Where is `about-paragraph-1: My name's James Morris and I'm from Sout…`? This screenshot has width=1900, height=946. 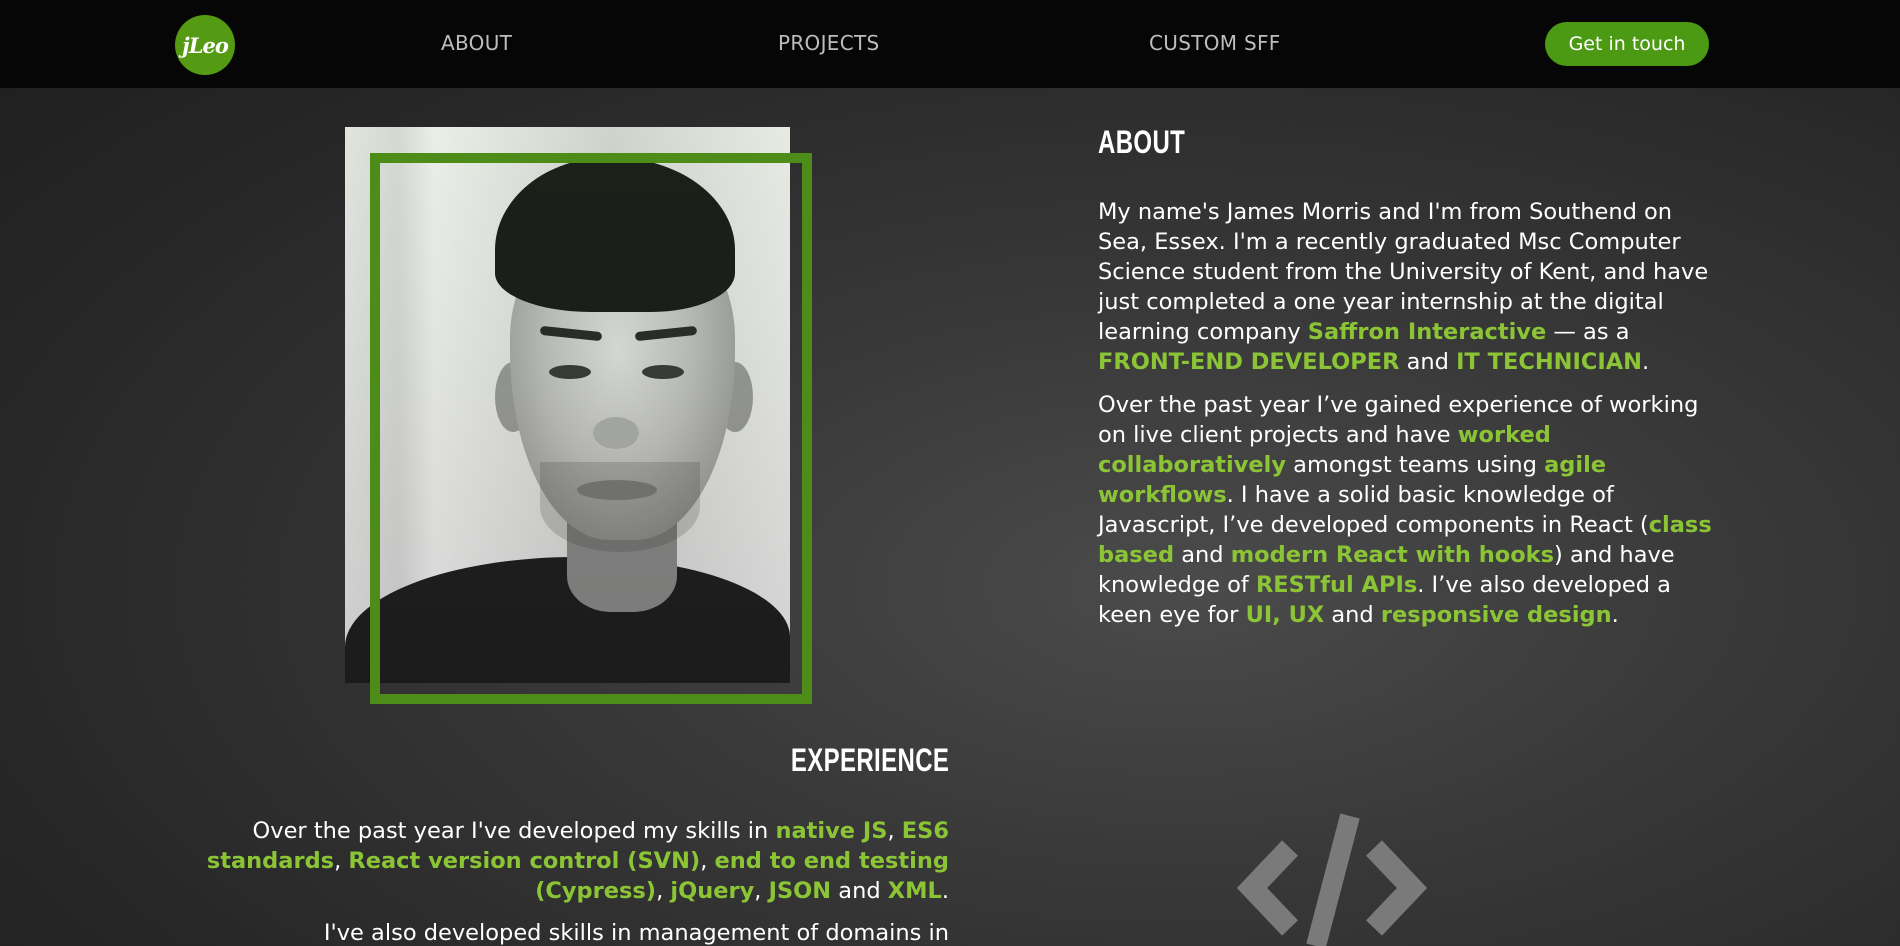
about-paragraph-1: My name's James Morris and I'm from Sout… is located at coordinates (1403, 287).